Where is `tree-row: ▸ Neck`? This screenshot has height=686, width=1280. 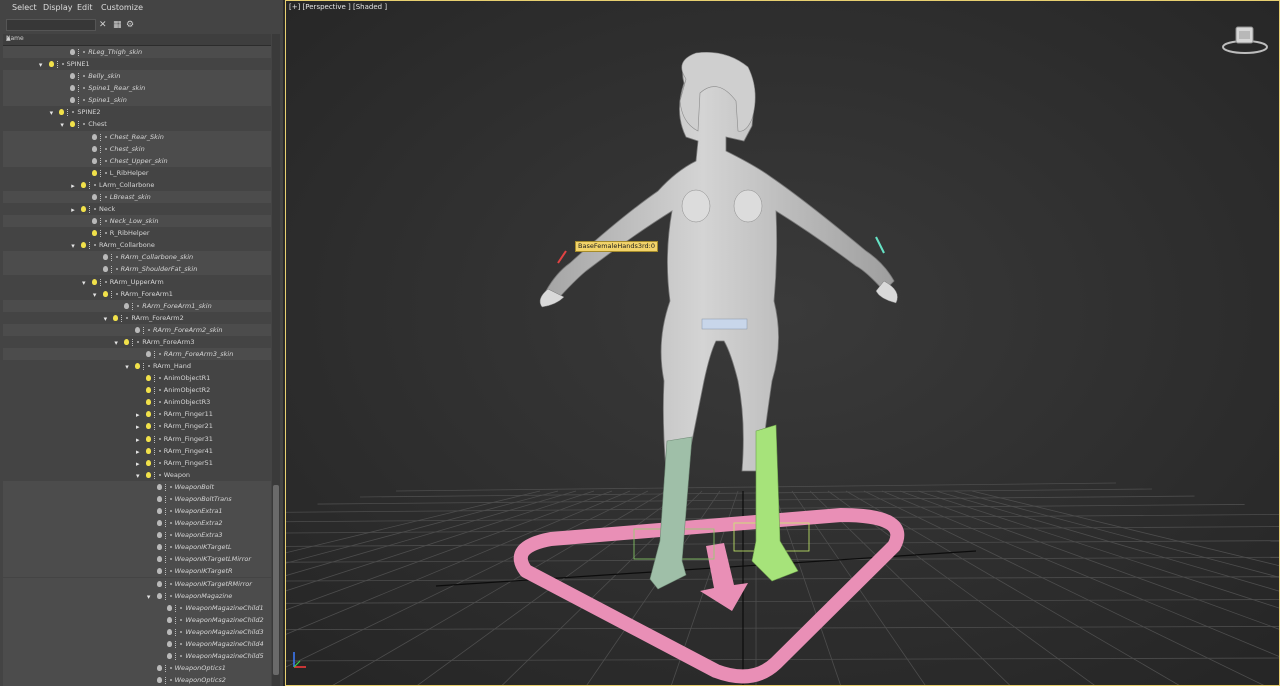
tree-row: ▸ Neck is located at coordinates (137, 209).